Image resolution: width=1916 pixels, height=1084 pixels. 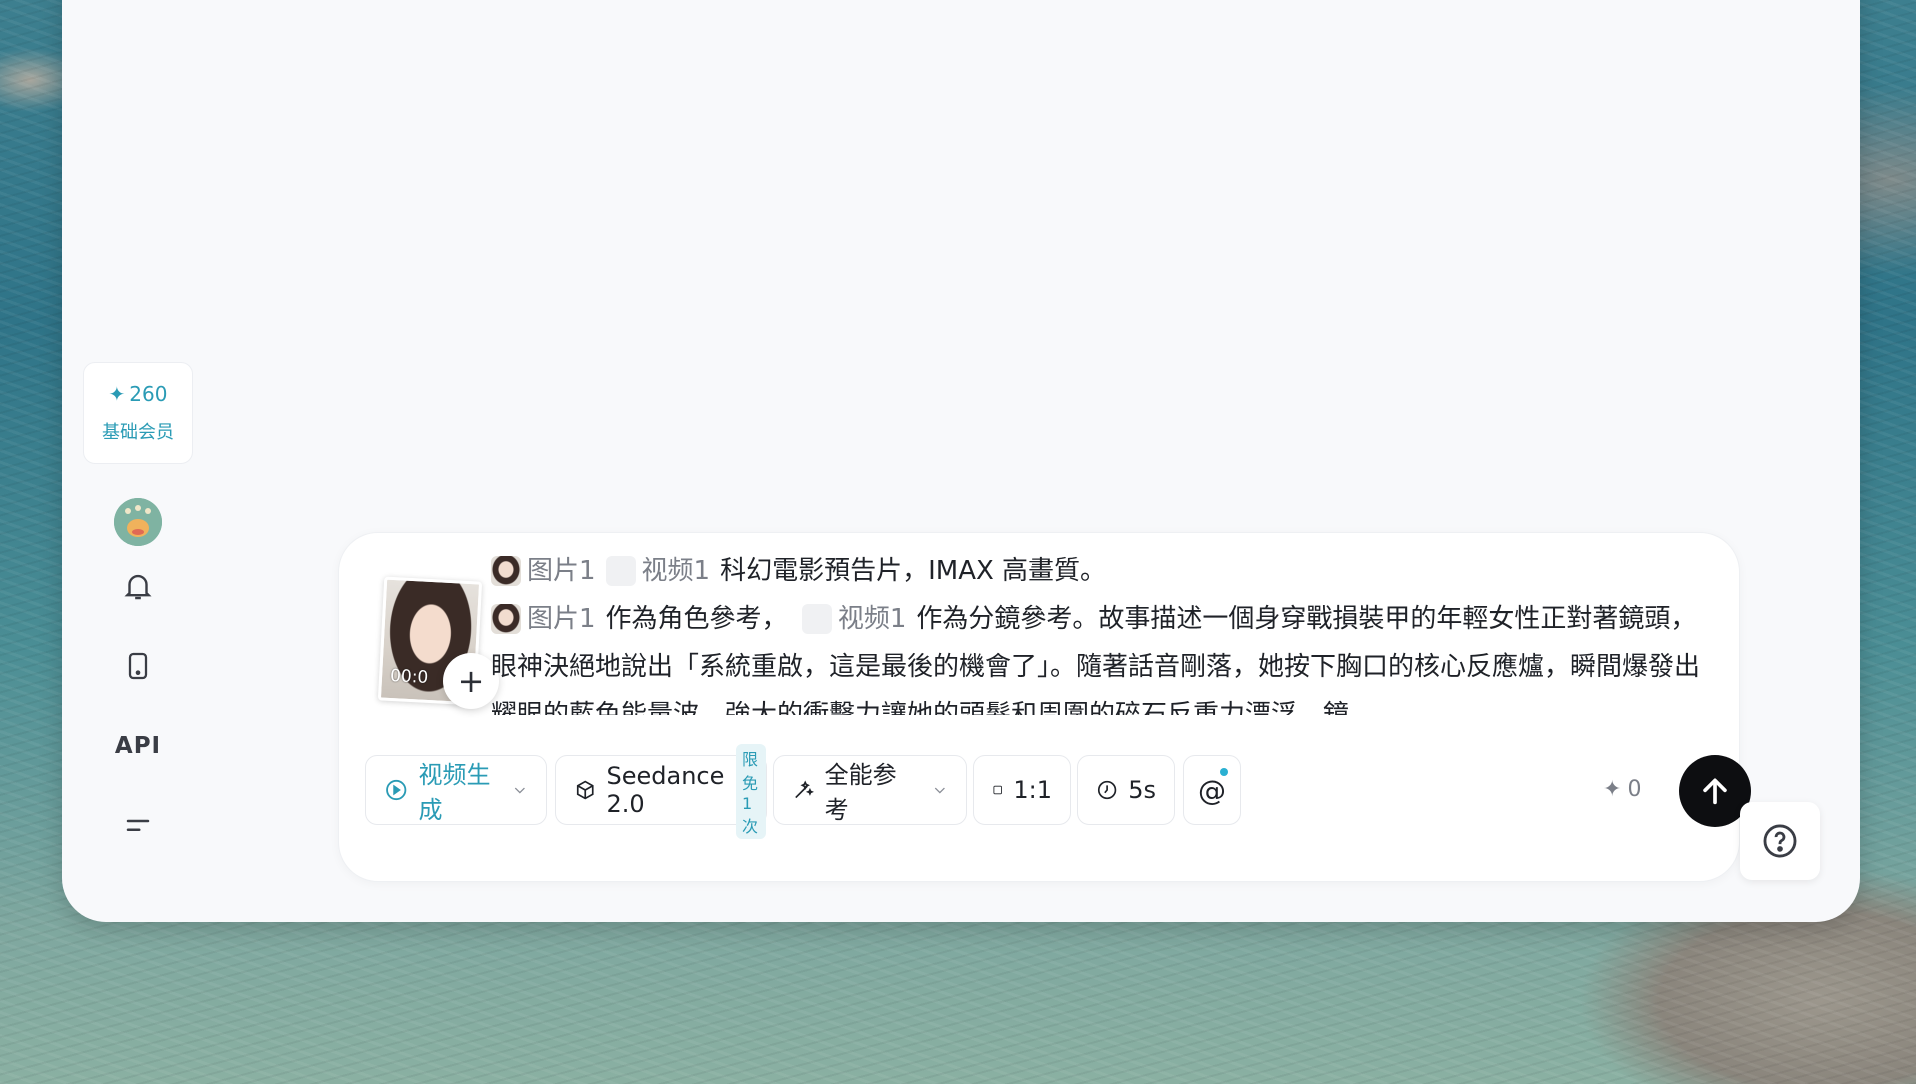 What do you see at coordinates (138, 432) in the screenshot?
I see `membership-tier: 基础会员` at bounding box center [138, 432].